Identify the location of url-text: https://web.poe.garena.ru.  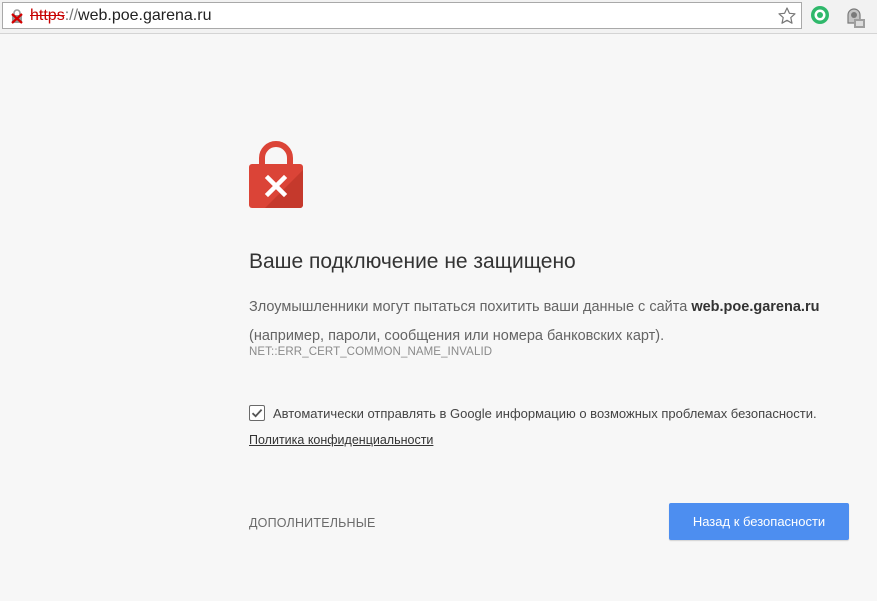
(120, 16).